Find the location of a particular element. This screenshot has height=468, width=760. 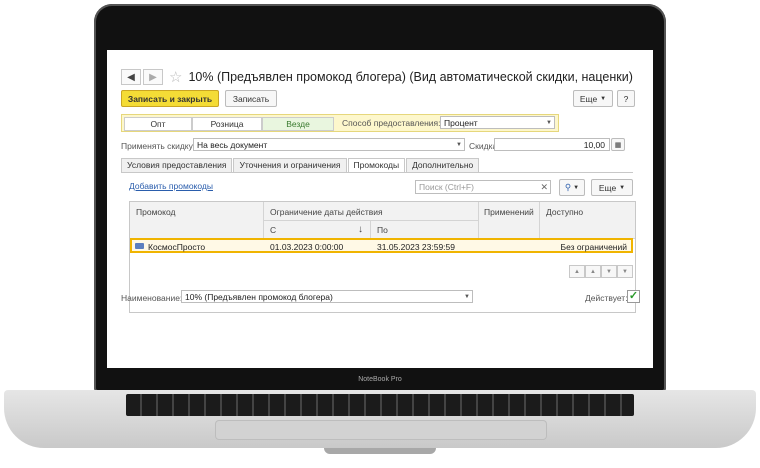

method-select: Процент ▼ is located at coordinates (497, 122).